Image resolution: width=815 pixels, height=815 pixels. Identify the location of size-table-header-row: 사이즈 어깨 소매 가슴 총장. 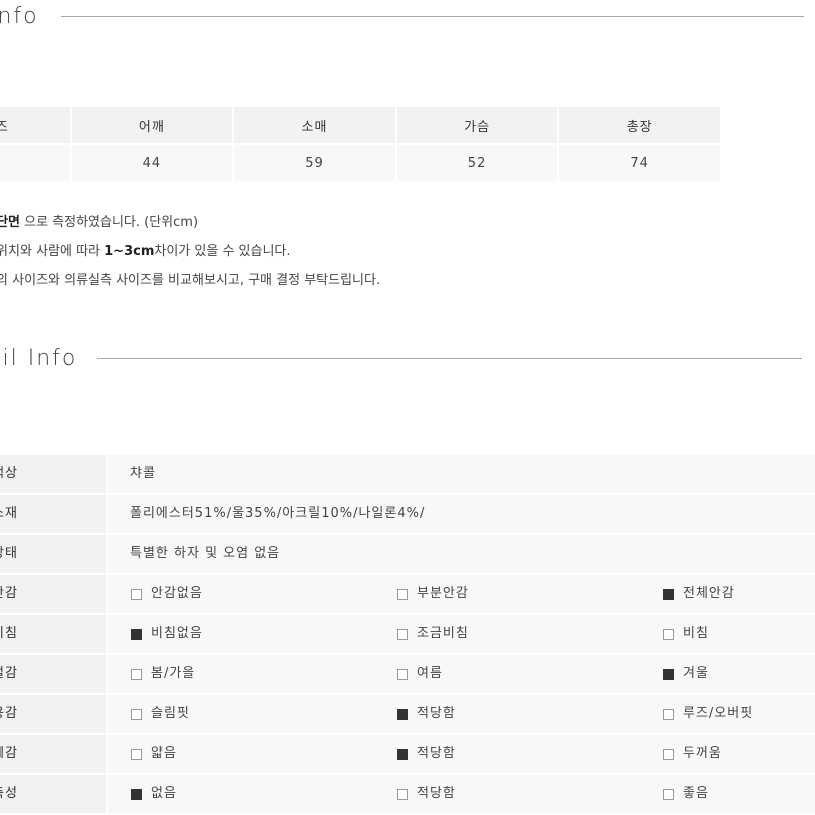
(360, 125).